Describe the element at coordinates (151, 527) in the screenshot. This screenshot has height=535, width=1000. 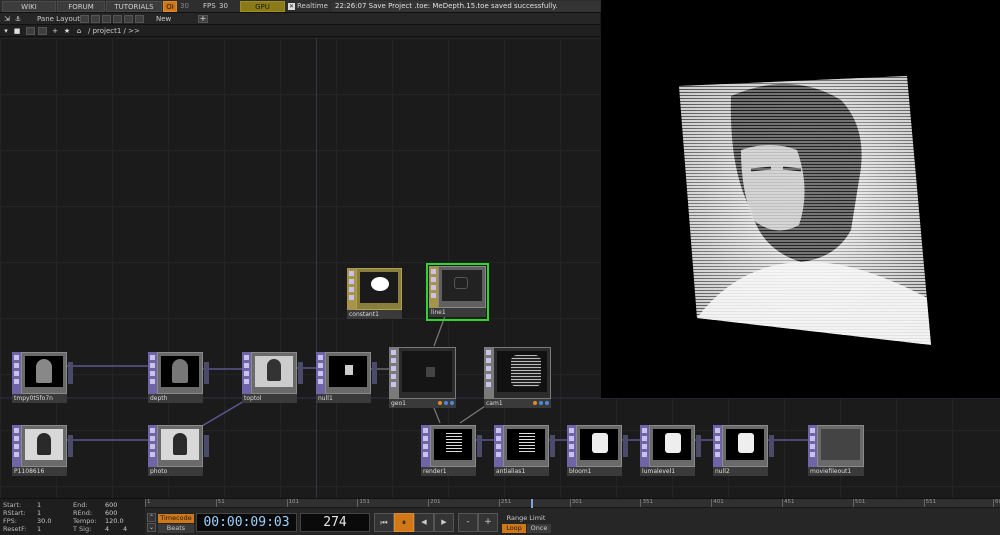
I see `timeline-collapse-icon: ⌄` at that location.